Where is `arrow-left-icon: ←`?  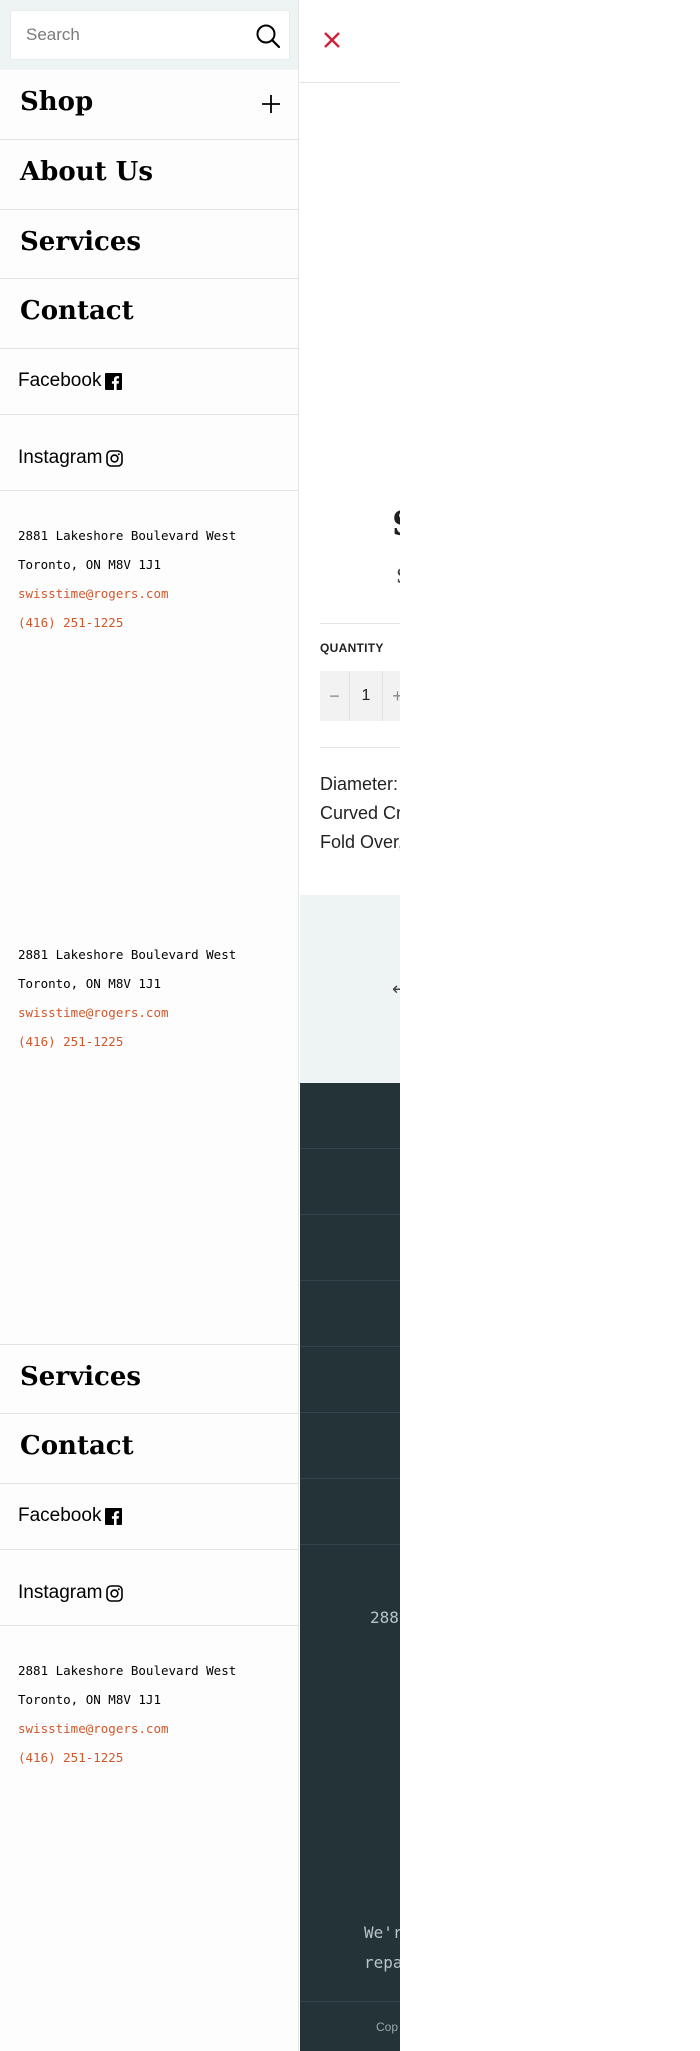 arrow-left-icon: ← is located at coordinates (396, 989).